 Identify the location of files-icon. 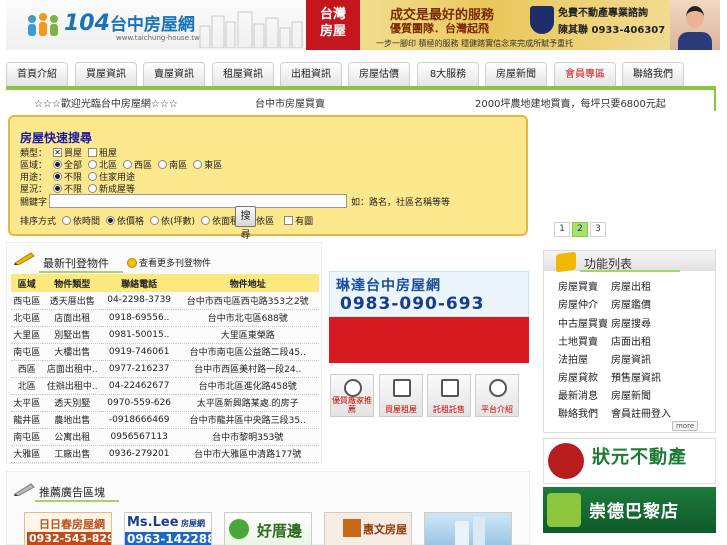
(450, 388).